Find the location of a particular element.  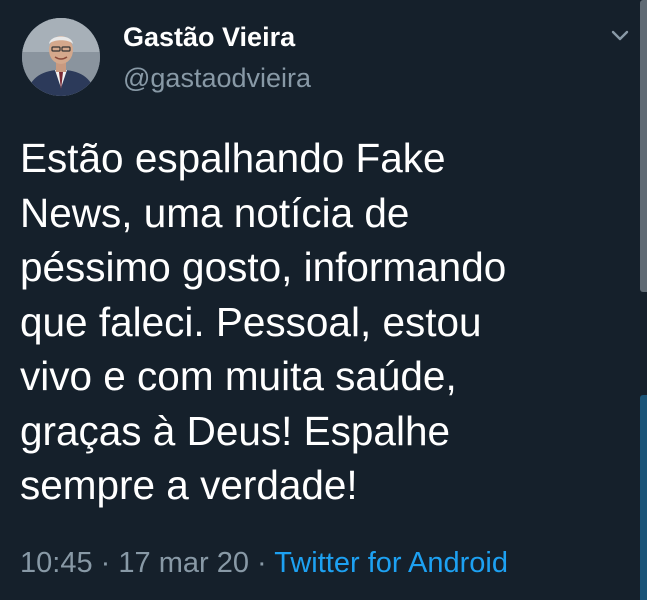

tweet-source-link: Twitter for Android is located at coordinates (391, 563).